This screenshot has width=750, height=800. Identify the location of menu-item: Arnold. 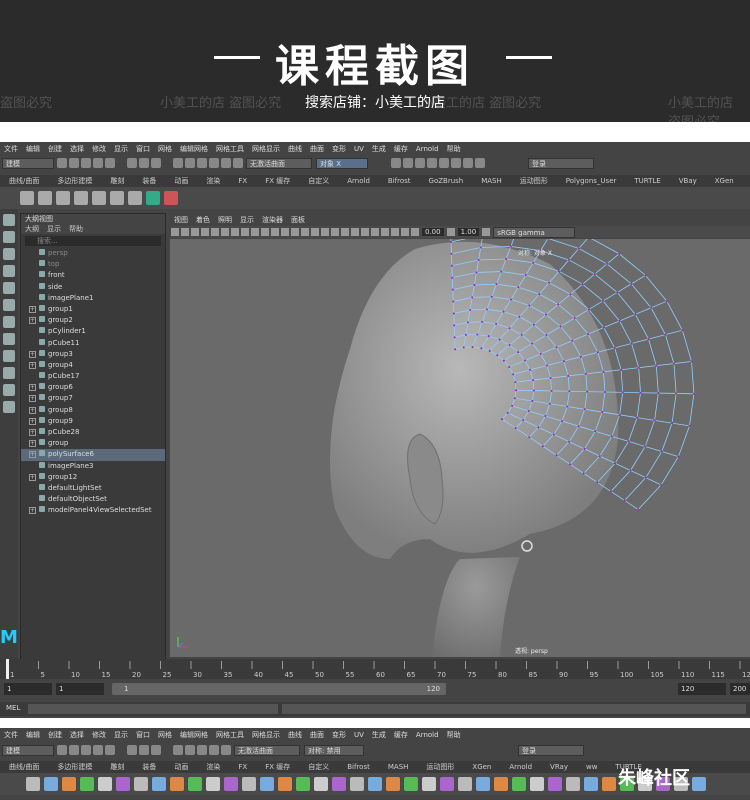
(427, 149).